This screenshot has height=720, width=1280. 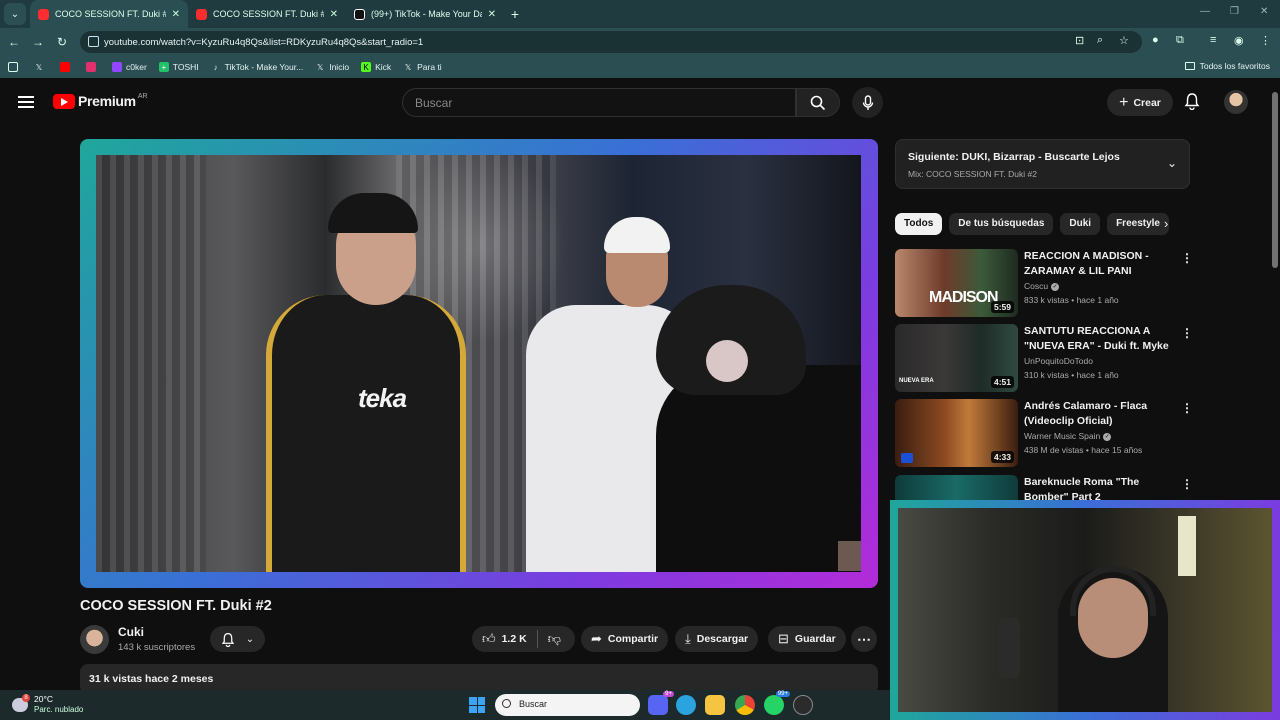 I want to click on browser-tab-1: COCO SESSION FT. Duki #2 - YouTube ✕, so click(x=109, y=14).